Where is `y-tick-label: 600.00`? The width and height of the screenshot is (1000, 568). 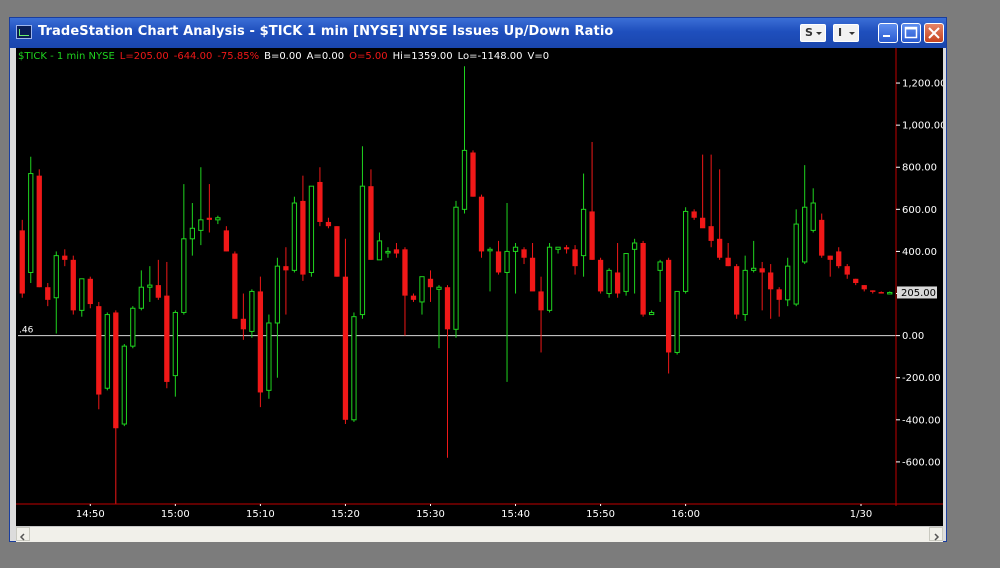 y-tick-label: 600.00 is located at coordinates (919, 210).